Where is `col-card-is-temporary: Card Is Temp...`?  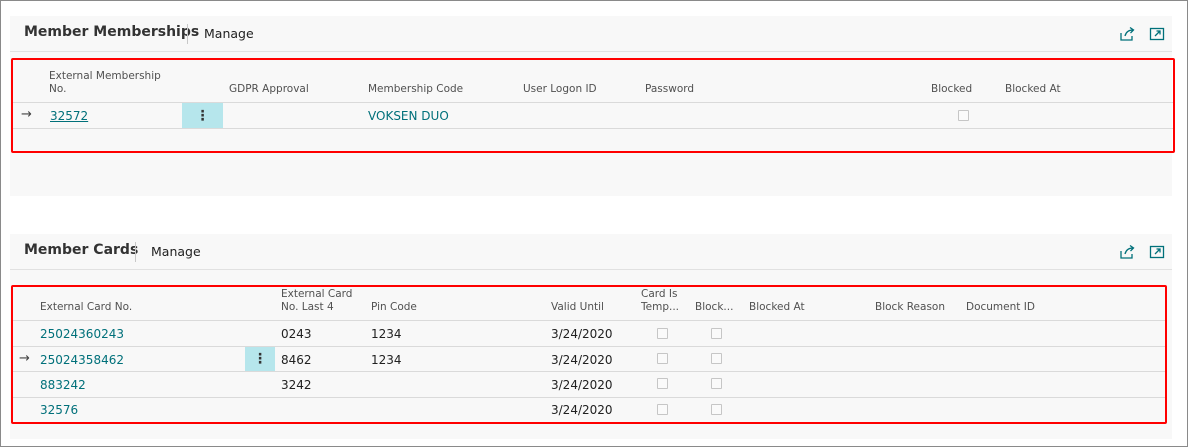 col-card-is-temporary: Card Is Temp... is located at coordinates (660, 301).